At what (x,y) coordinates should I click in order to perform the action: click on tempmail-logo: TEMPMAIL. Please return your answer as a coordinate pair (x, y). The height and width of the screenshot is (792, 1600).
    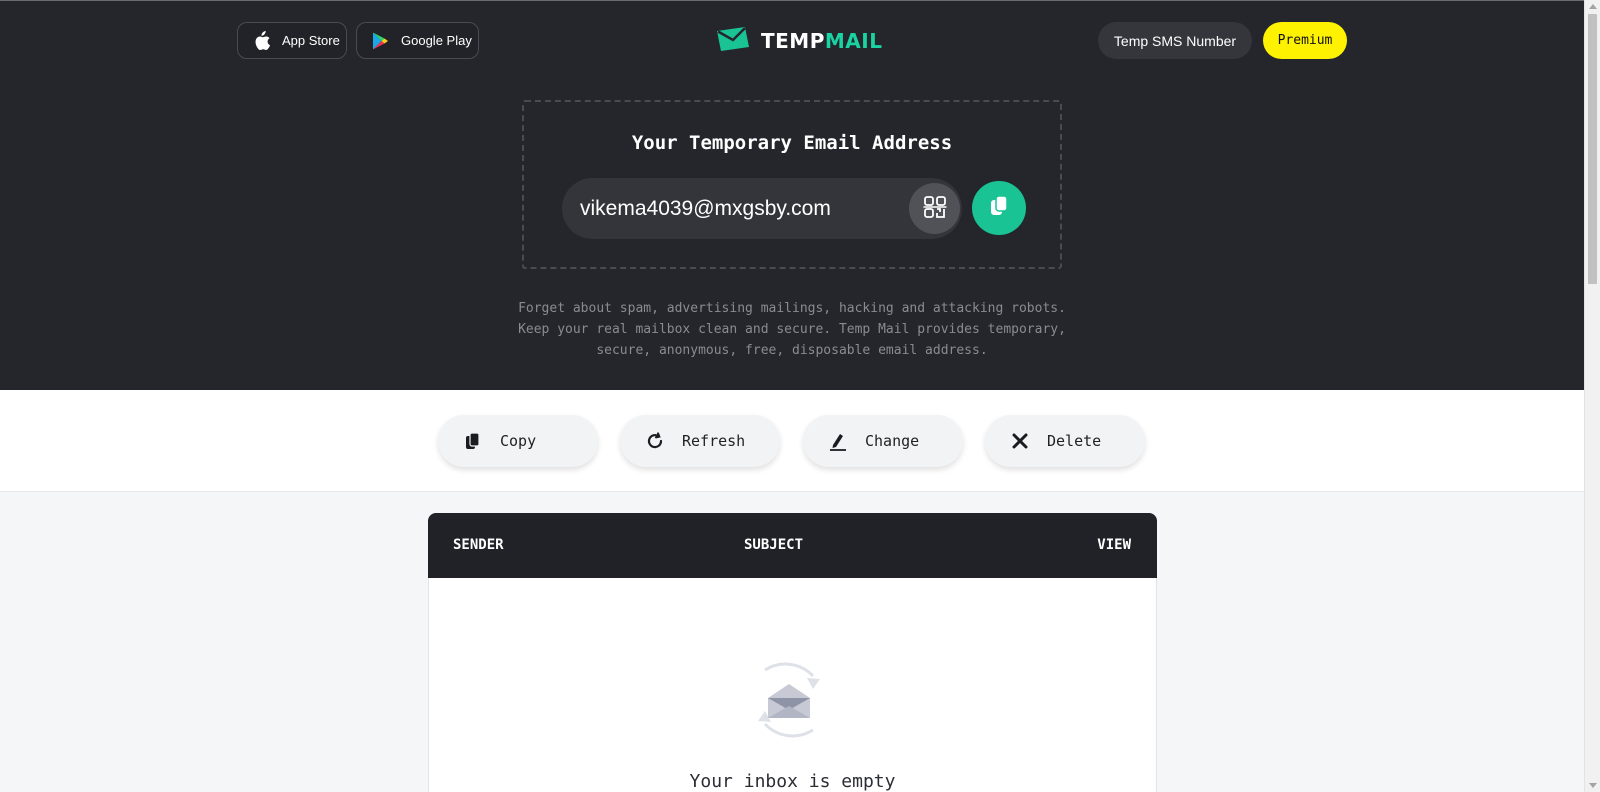
    Looking at the image, I should click on (798, 41).